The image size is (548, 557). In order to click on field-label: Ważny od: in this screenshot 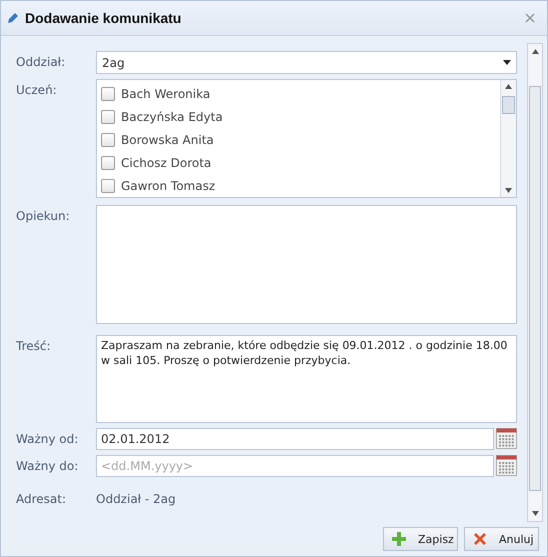, I will do `click(48, 438)`.